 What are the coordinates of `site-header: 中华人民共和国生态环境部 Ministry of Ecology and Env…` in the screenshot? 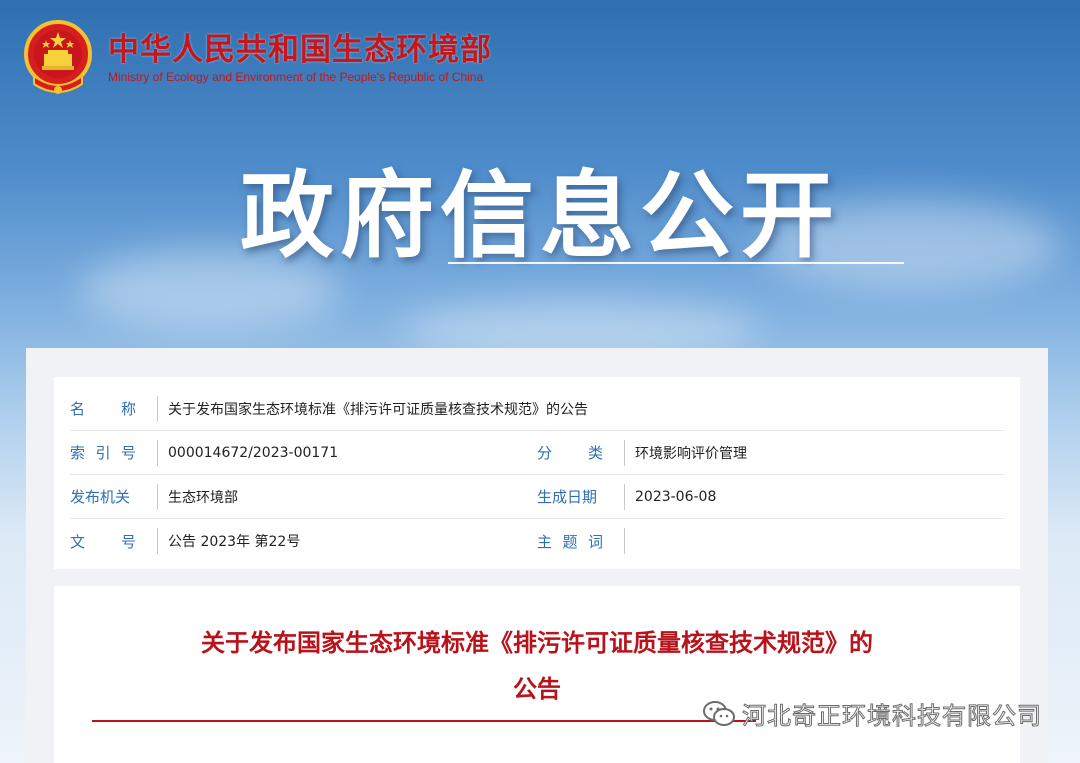 It's located at (284, 58).